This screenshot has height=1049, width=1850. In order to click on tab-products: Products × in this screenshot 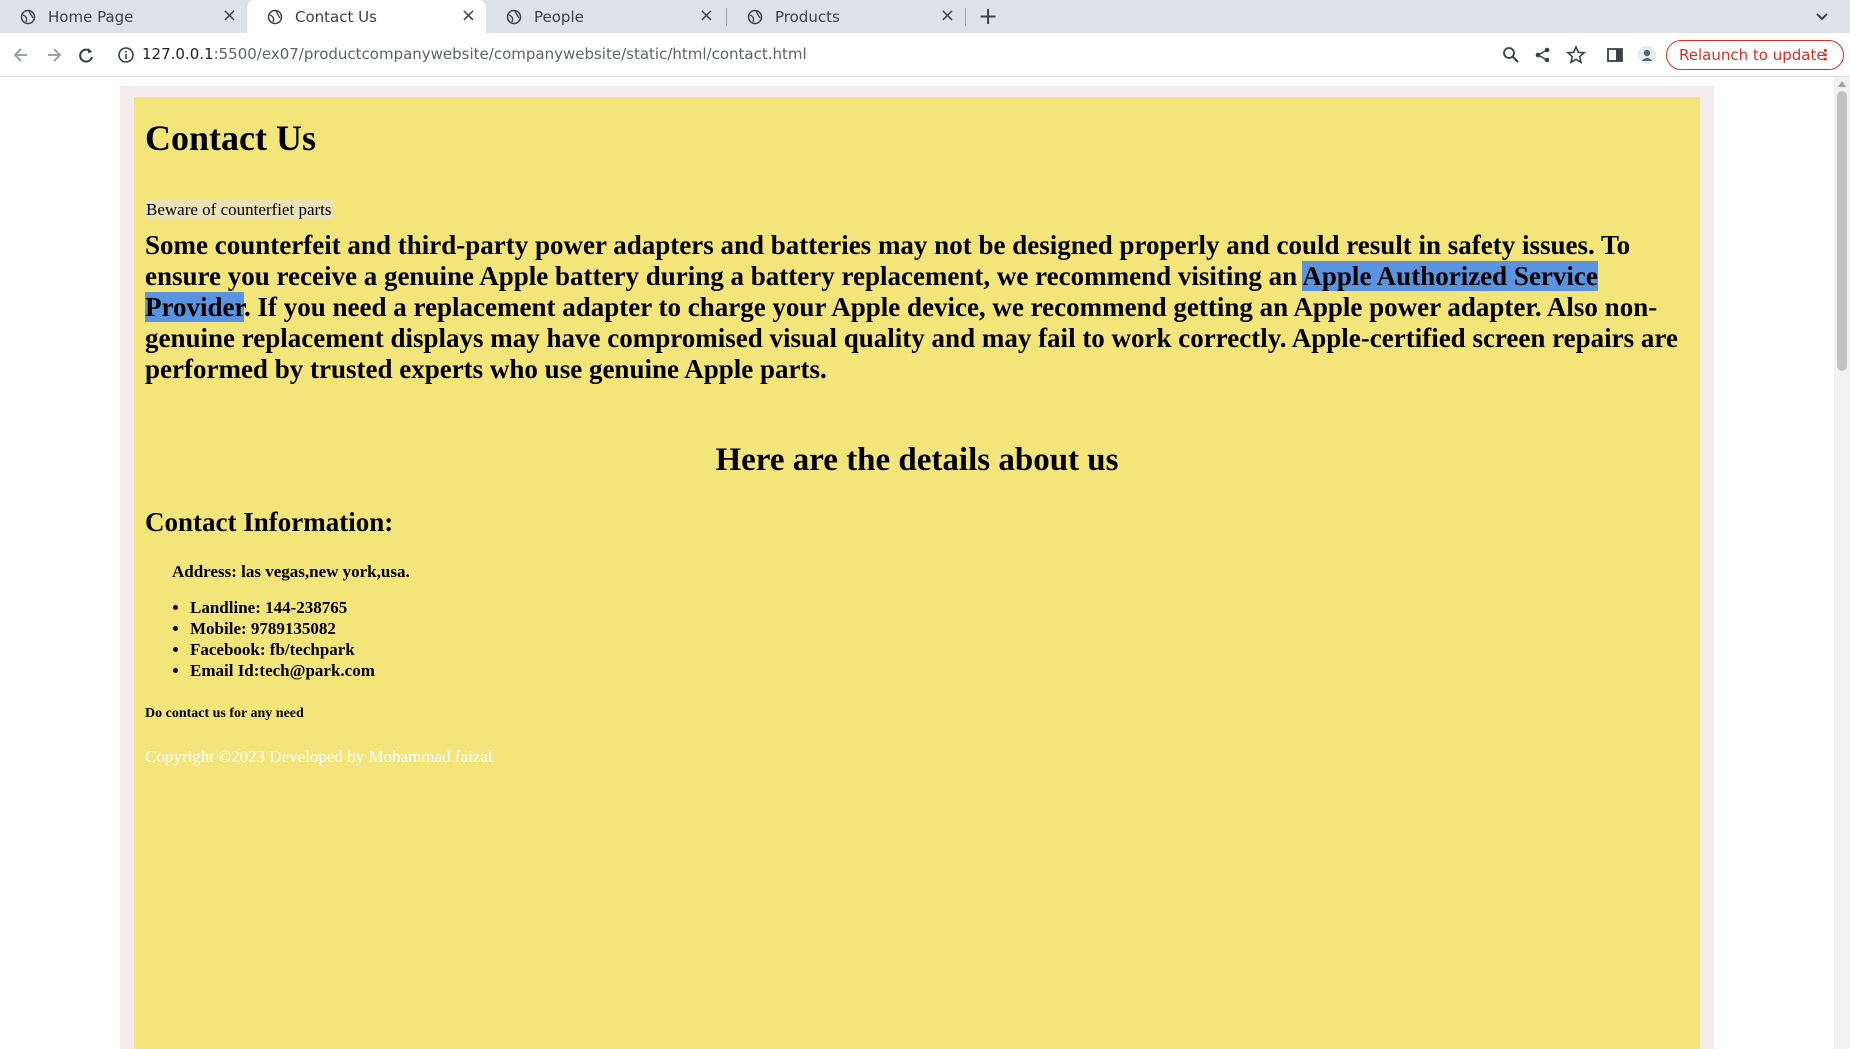, I will do `click(846, 16)`.